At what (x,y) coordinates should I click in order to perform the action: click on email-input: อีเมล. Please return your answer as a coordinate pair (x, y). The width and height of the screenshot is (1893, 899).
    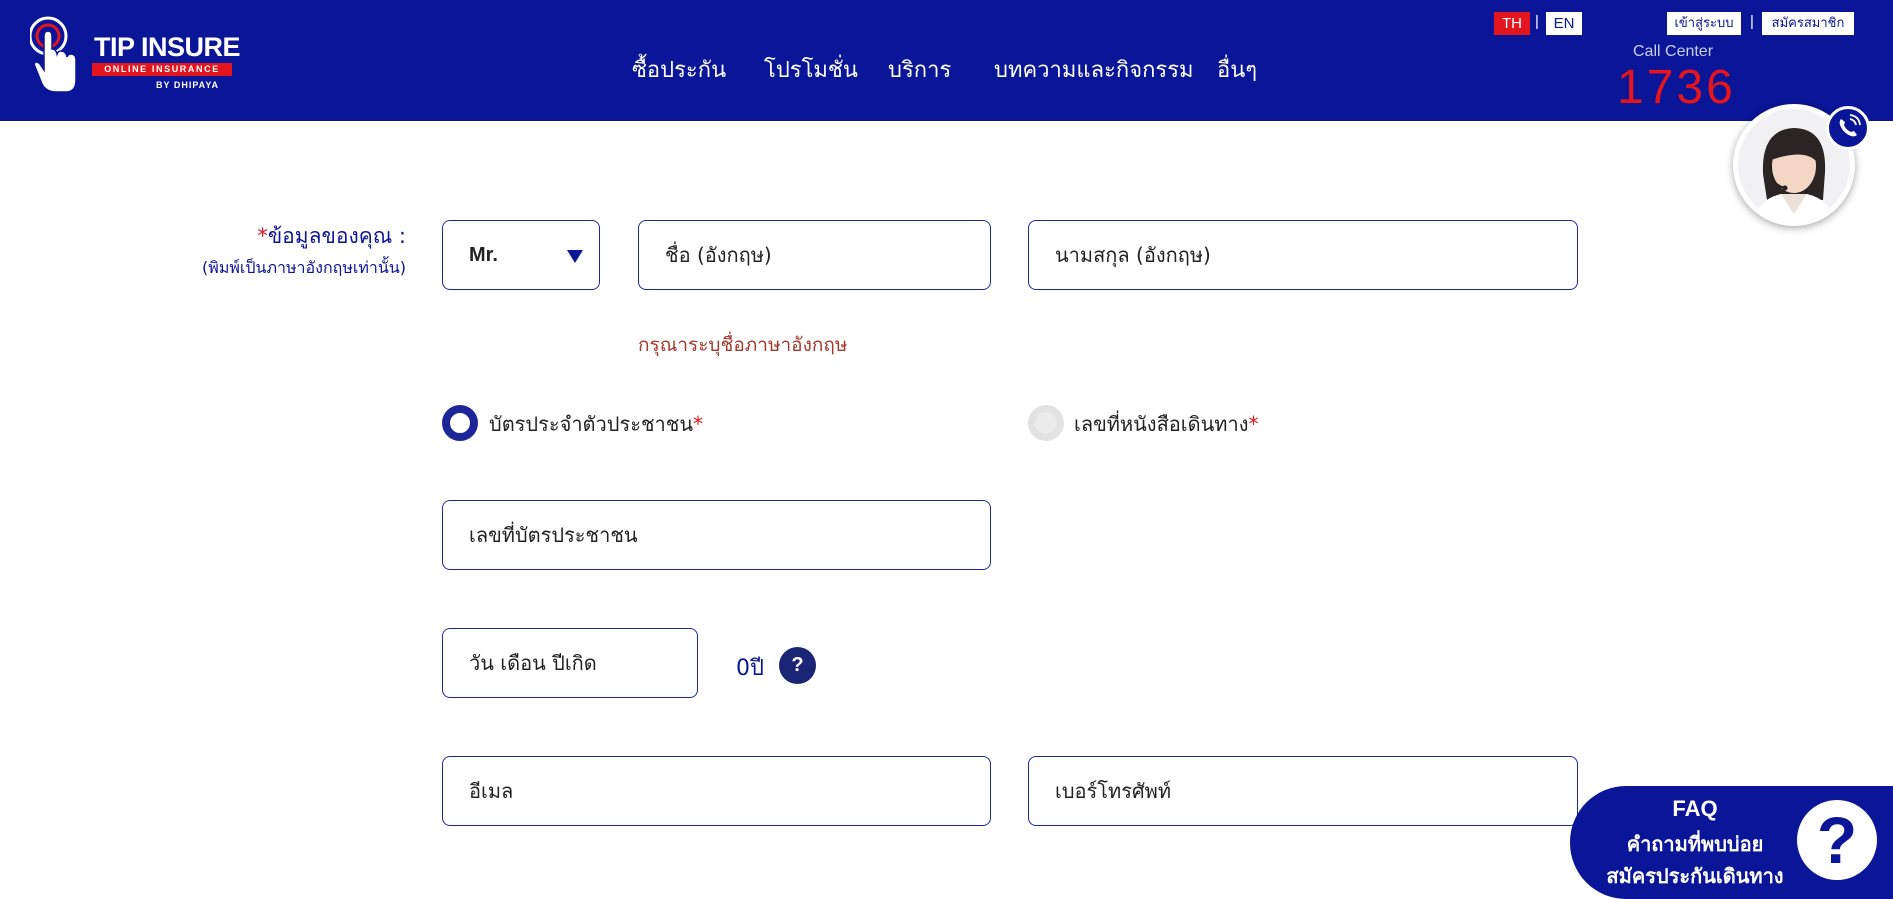
    Looking at the image, I should click on (716, 791).